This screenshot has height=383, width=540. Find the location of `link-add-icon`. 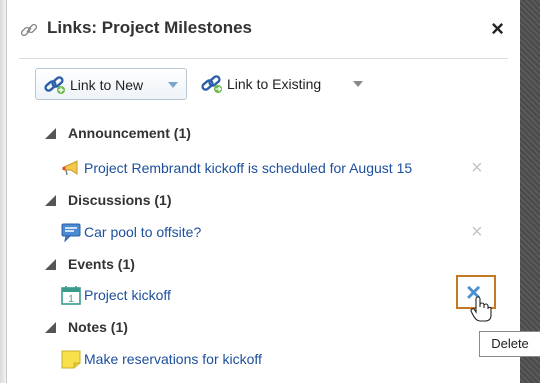

link-add-icon is located at coordinates (54, 85).